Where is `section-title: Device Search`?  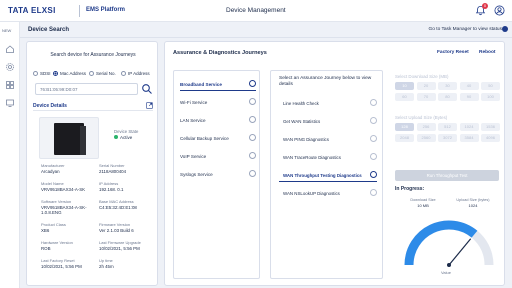
section-title: Device Search is located at coordinates (49, 30).